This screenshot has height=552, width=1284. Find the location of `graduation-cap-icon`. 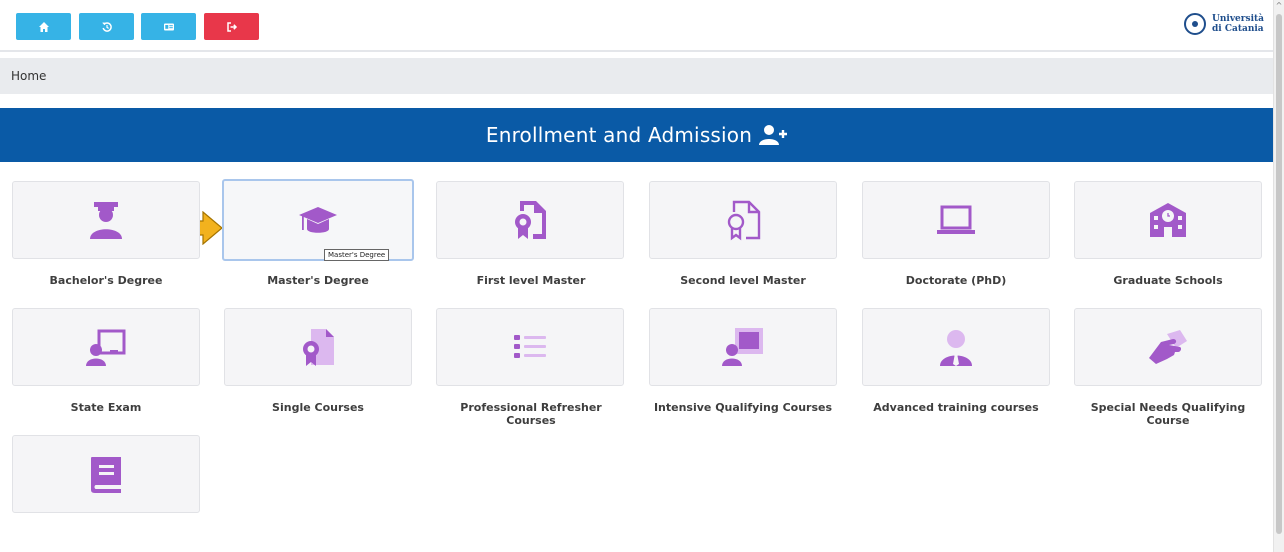

graduation-cap-icon is located at coordinates (318, 220).